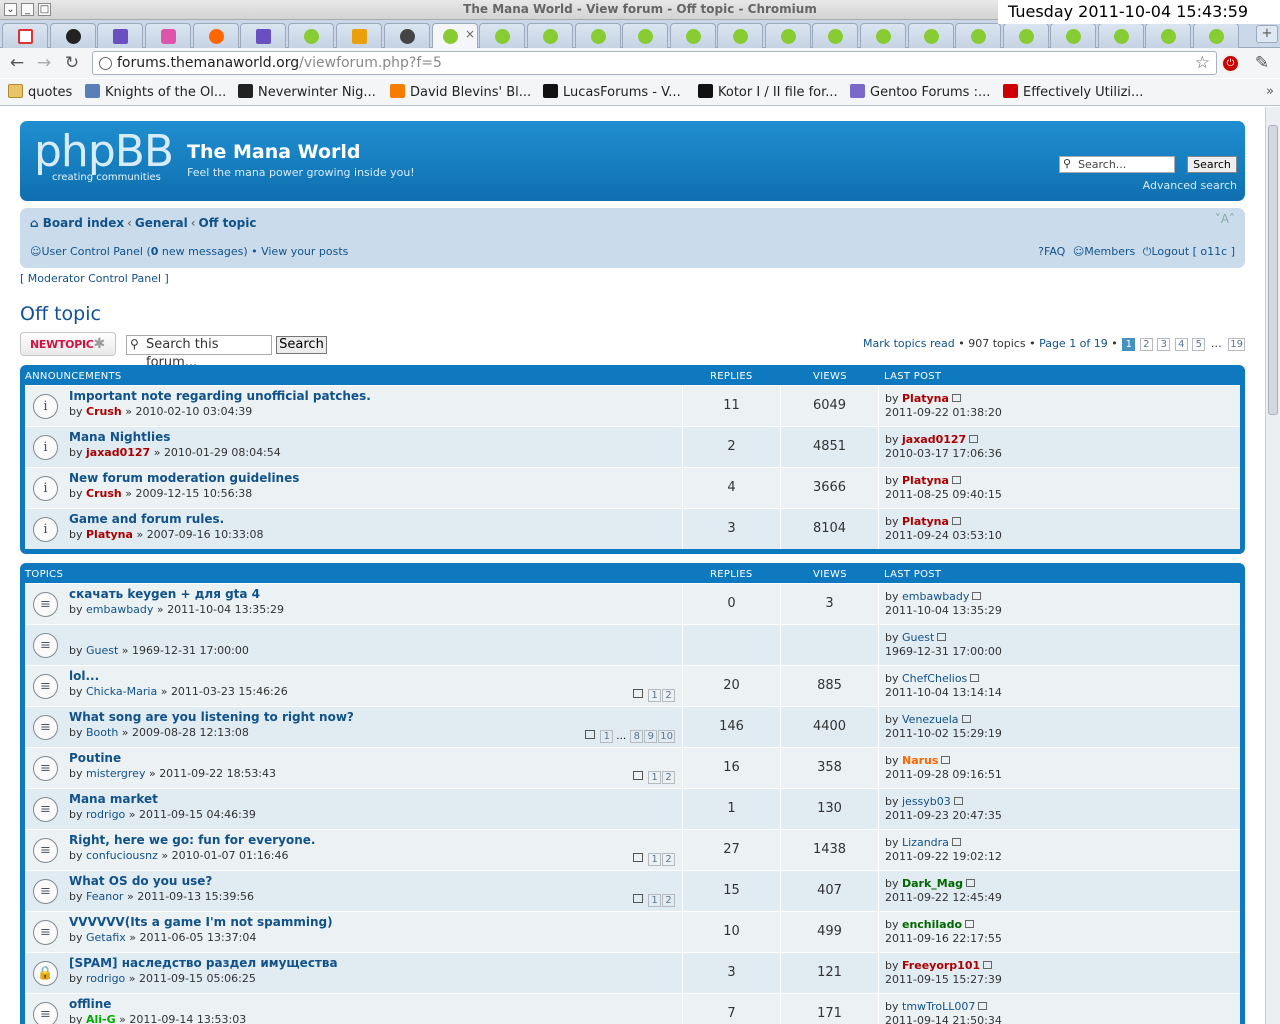  I want to click on last-post-author-link: embawbady, so click(935, 596).